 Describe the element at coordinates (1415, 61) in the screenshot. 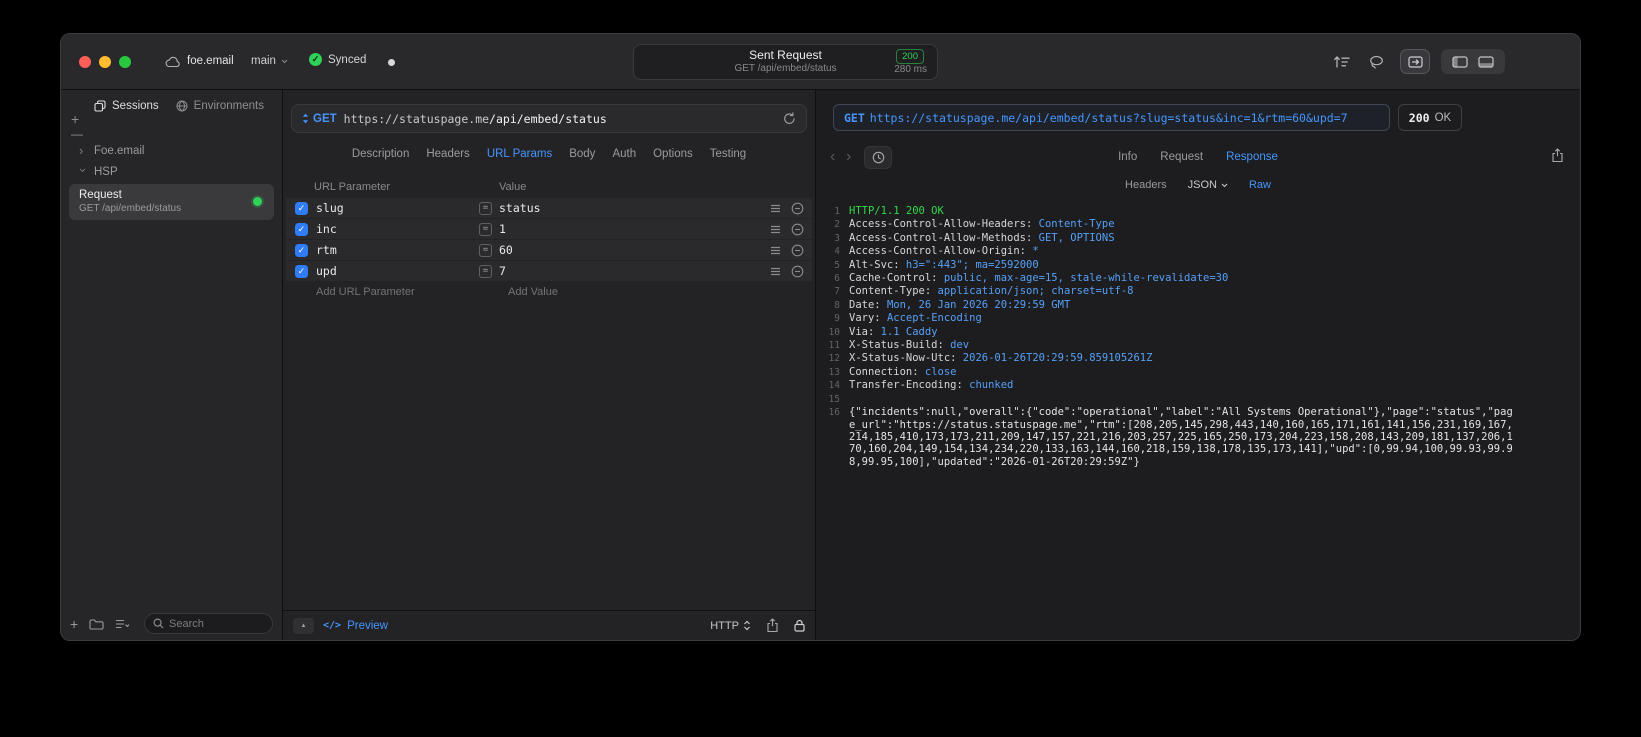

I see `panel-arrow-button` at that location.